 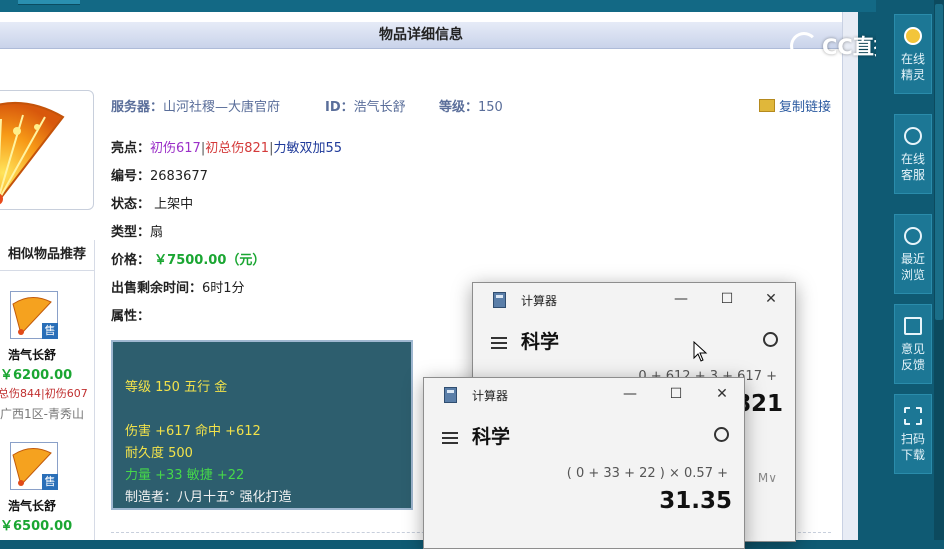 I want to click on top-bar, so click(x=438, y=6).